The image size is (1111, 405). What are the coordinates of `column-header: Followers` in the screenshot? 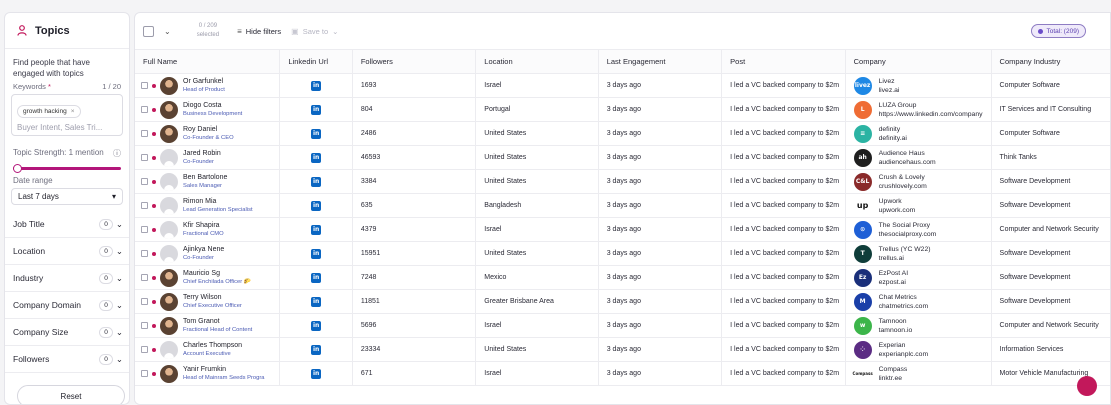 It's located at (414, 61).